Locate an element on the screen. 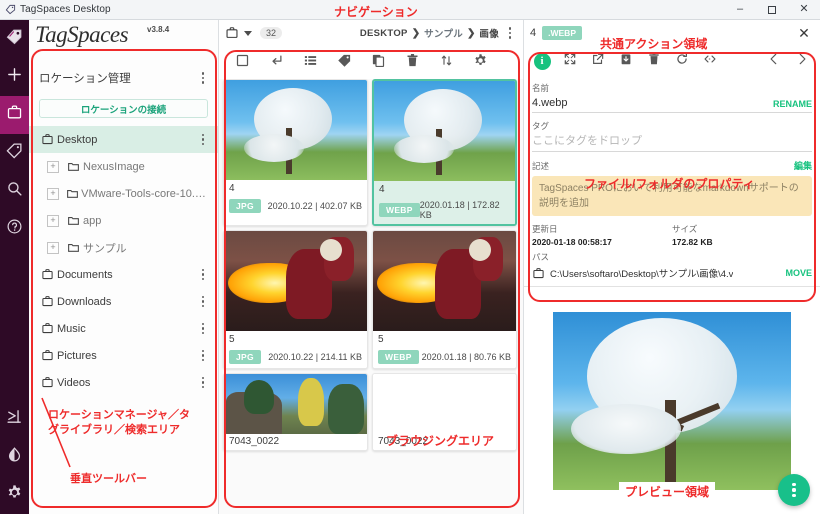  sidebar-item-downloads: Downloads is located at coordinates (123, 301).